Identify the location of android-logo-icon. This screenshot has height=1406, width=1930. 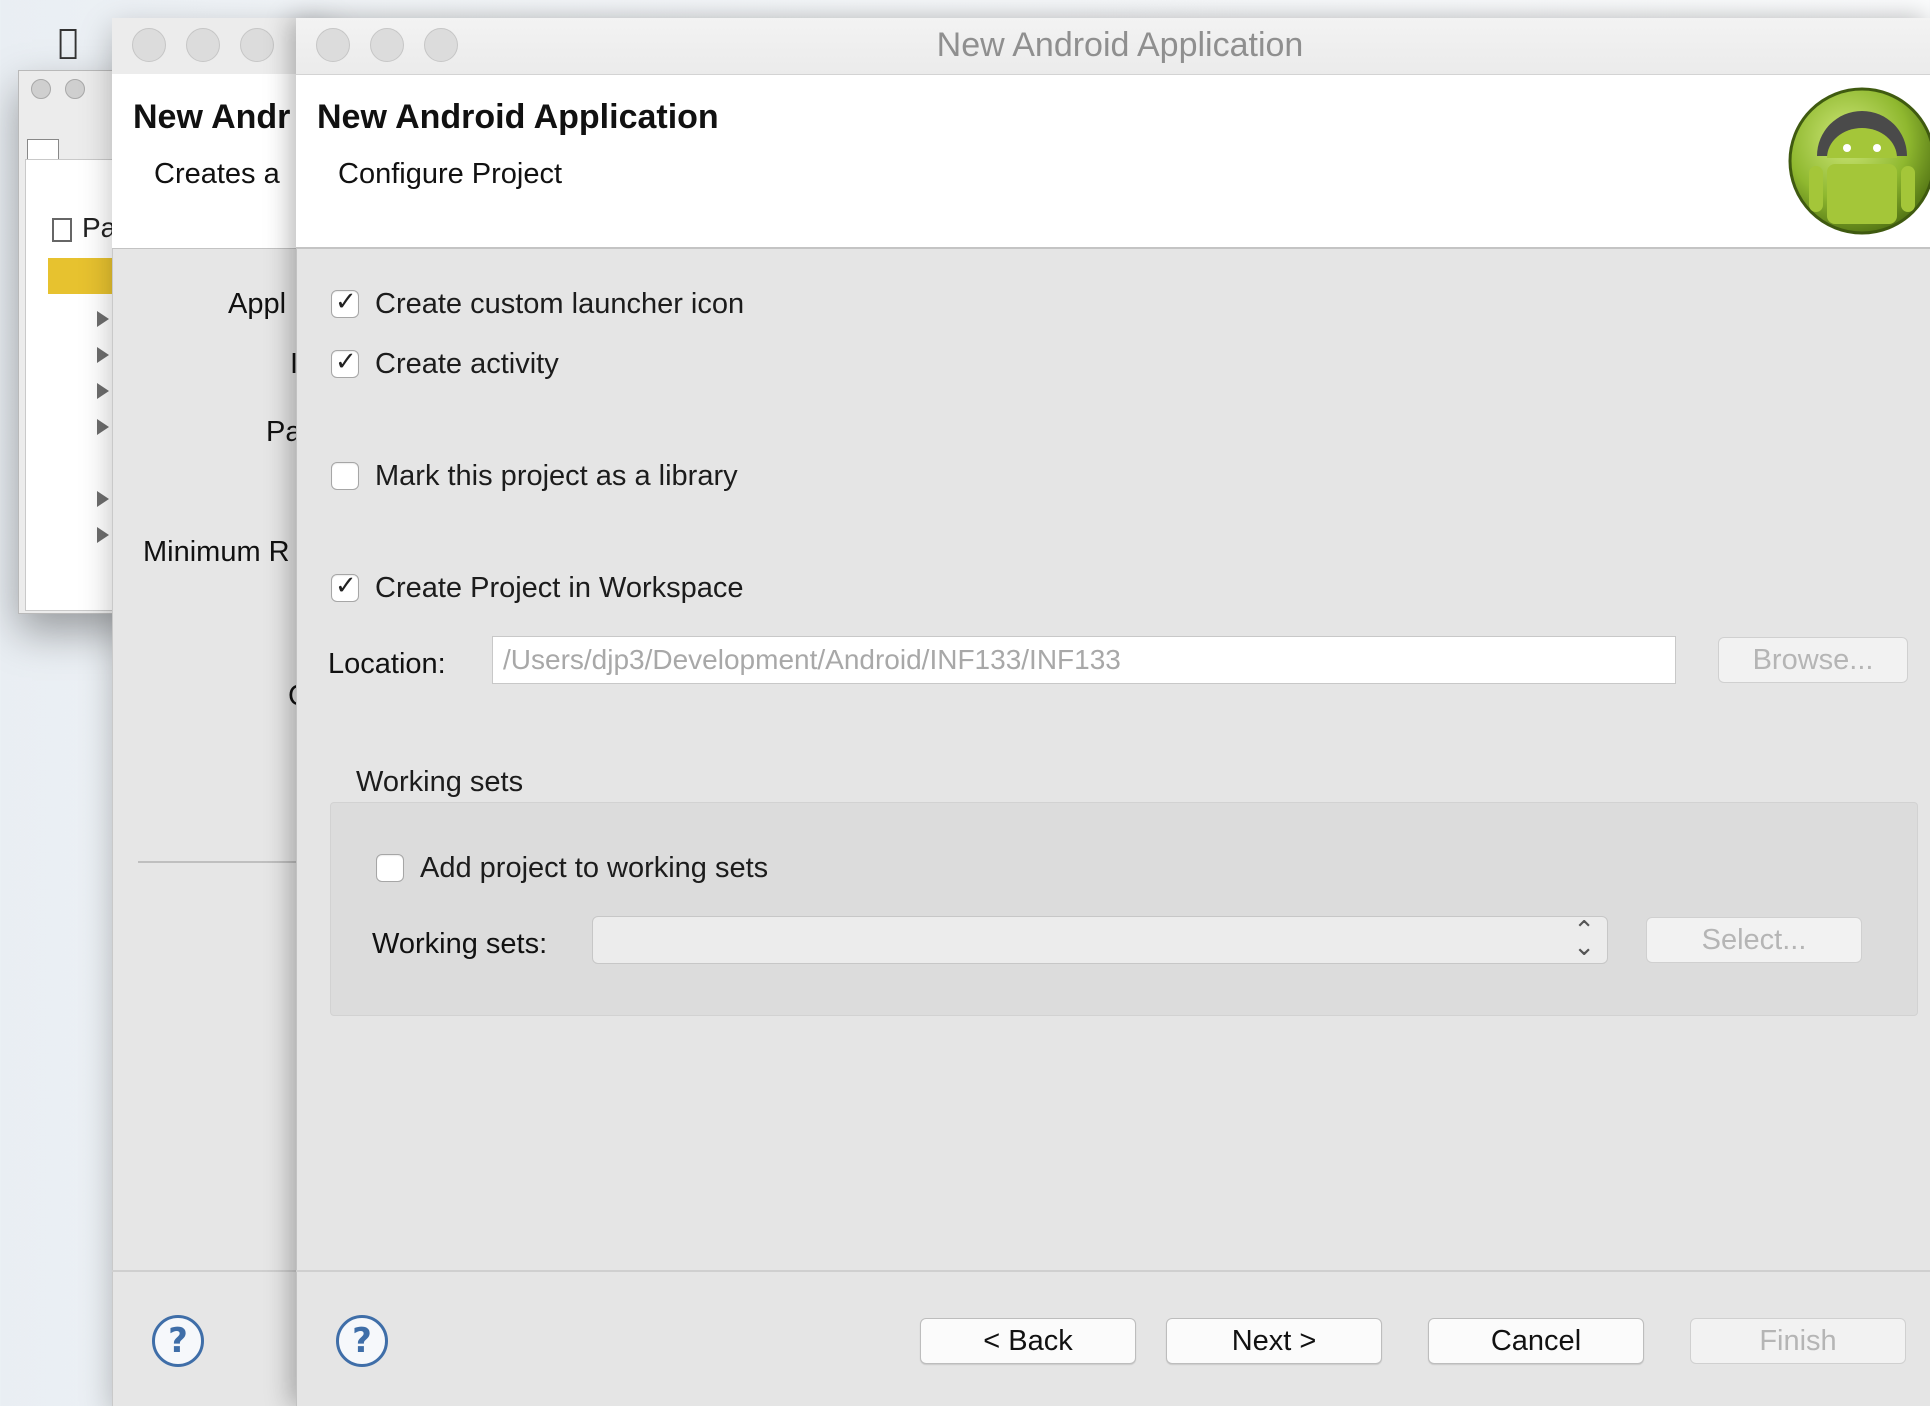
(1859, 161).